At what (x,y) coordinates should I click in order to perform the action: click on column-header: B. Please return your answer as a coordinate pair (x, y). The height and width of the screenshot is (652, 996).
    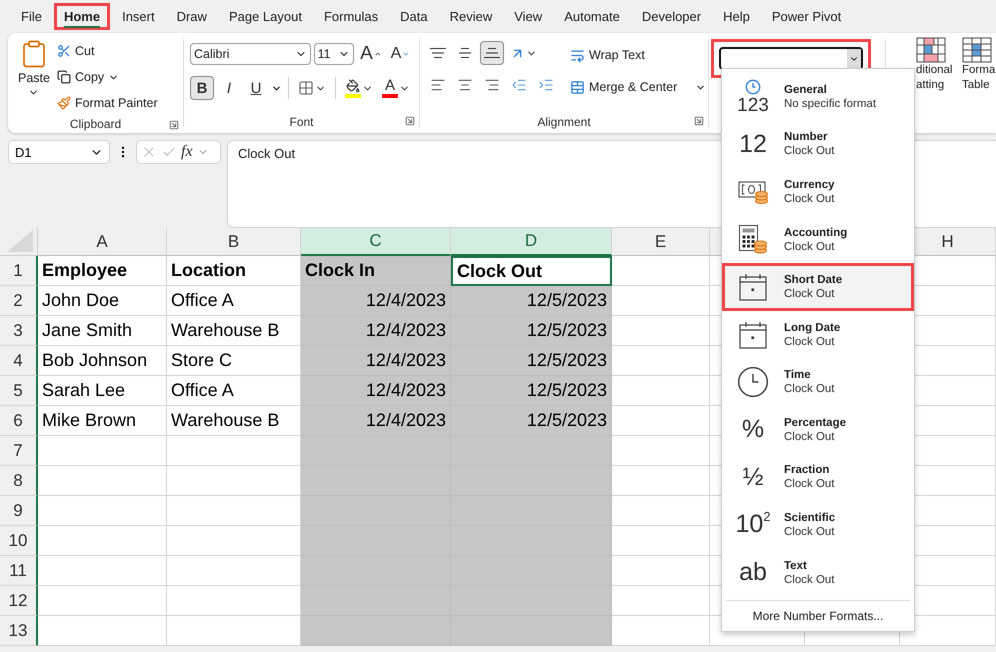
    Looking at the image, I should click on (234, 242).